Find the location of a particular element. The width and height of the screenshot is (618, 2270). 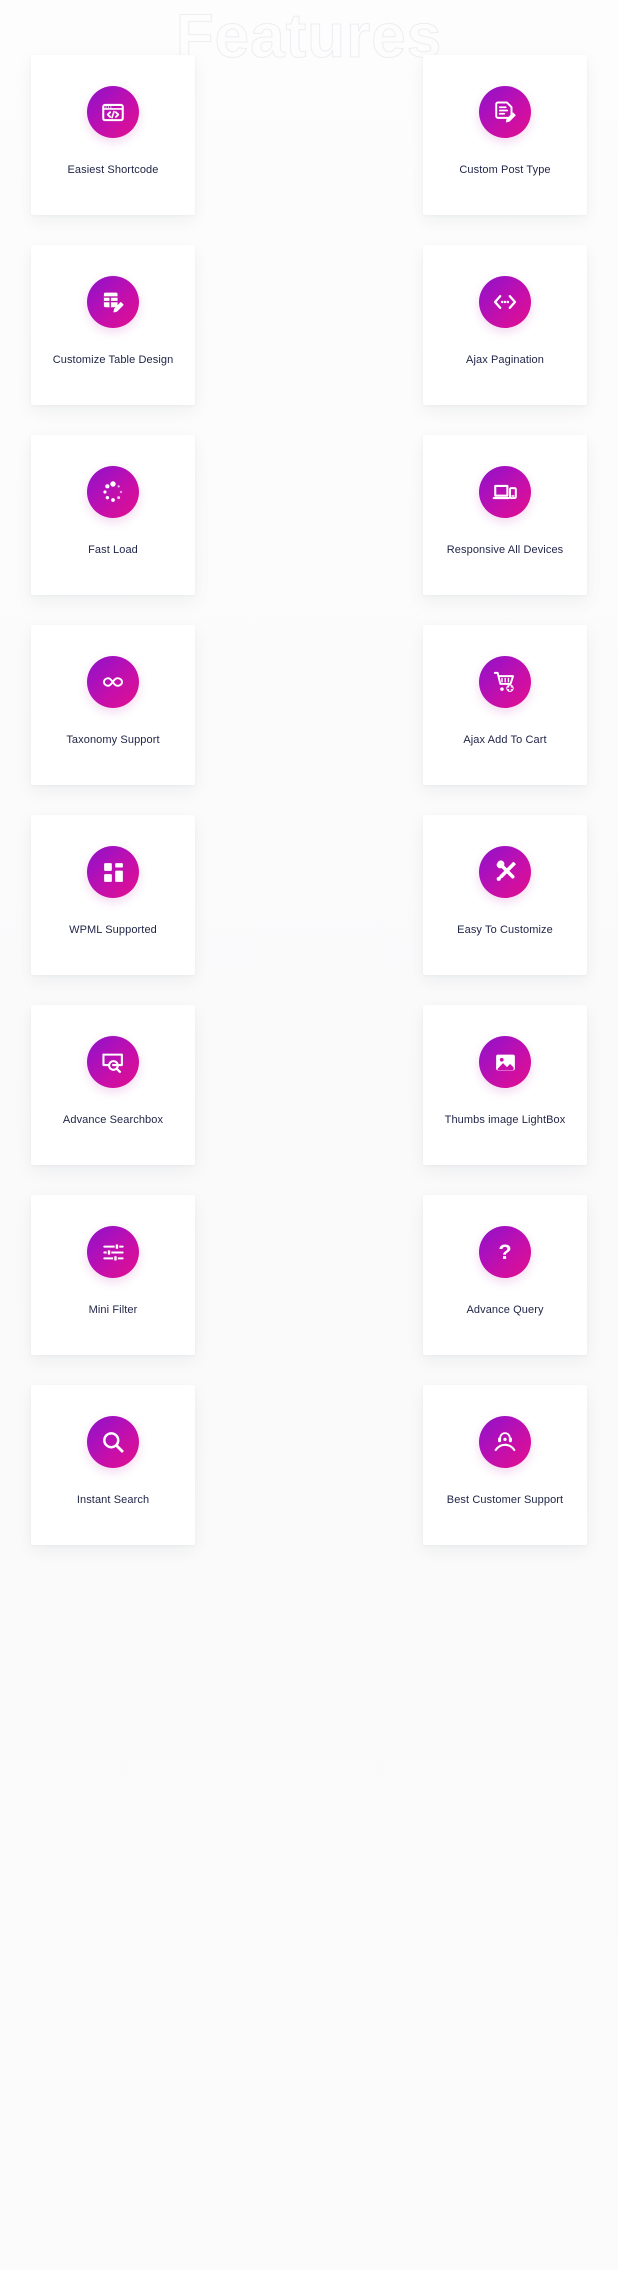

left-right-arrows-icon is located at coordinates (505, 302).